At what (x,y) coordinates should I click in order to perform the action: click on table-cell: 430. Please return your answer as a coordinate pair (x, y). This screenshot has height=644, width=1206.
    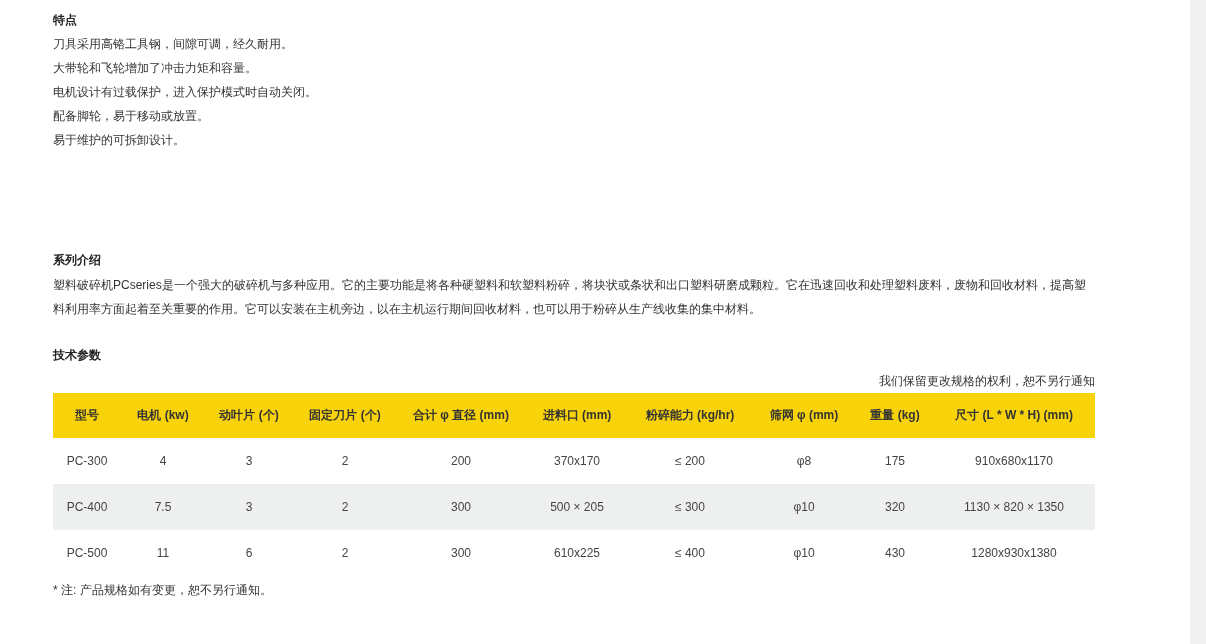
    Looking at the image, I should click on (895, 553).